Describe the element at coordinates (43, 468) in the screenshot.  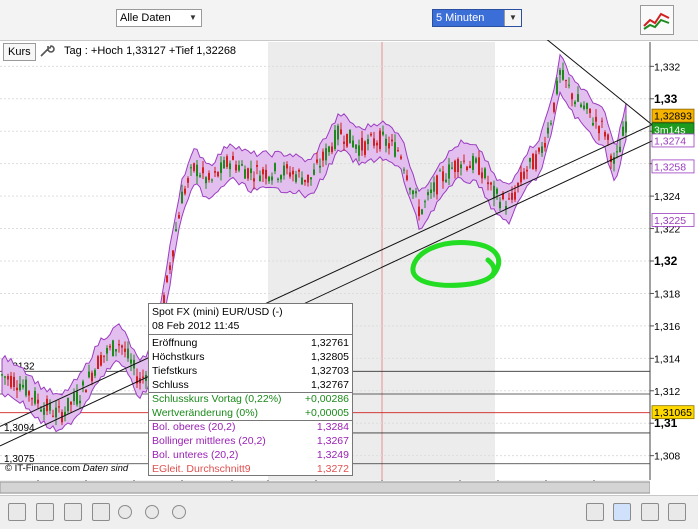
I see `copyright-text: © IT-Finance.com` at that location.